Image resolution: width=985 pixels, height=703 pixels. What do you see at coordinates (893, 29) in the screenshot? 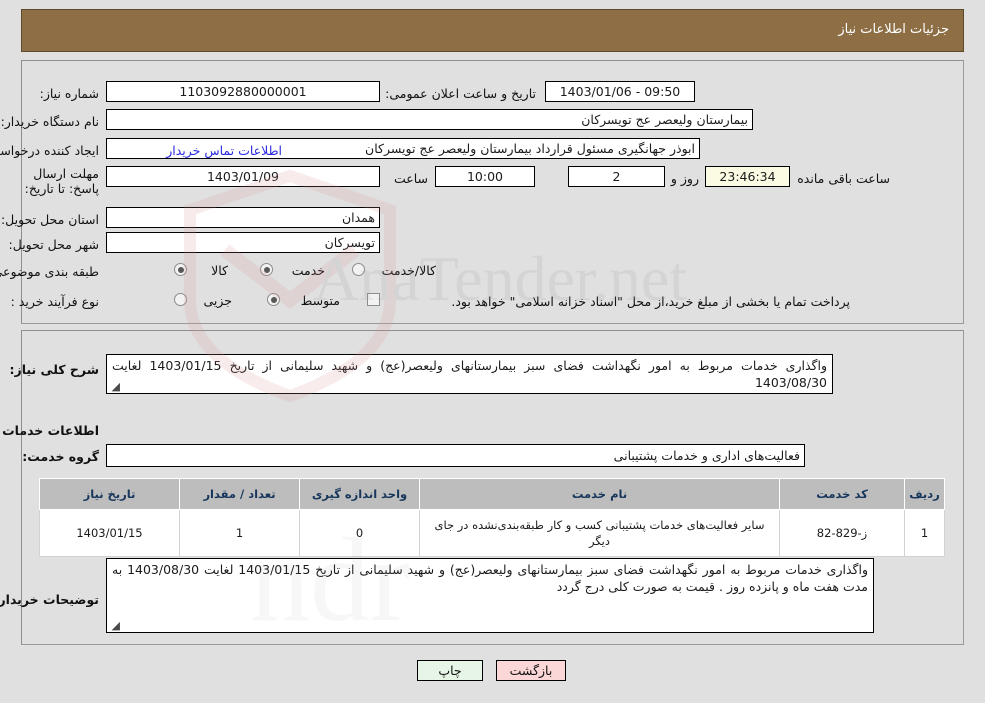
I see `page-title: جزئیات اطلاعات نیاز` at bounding box center [893, 29].